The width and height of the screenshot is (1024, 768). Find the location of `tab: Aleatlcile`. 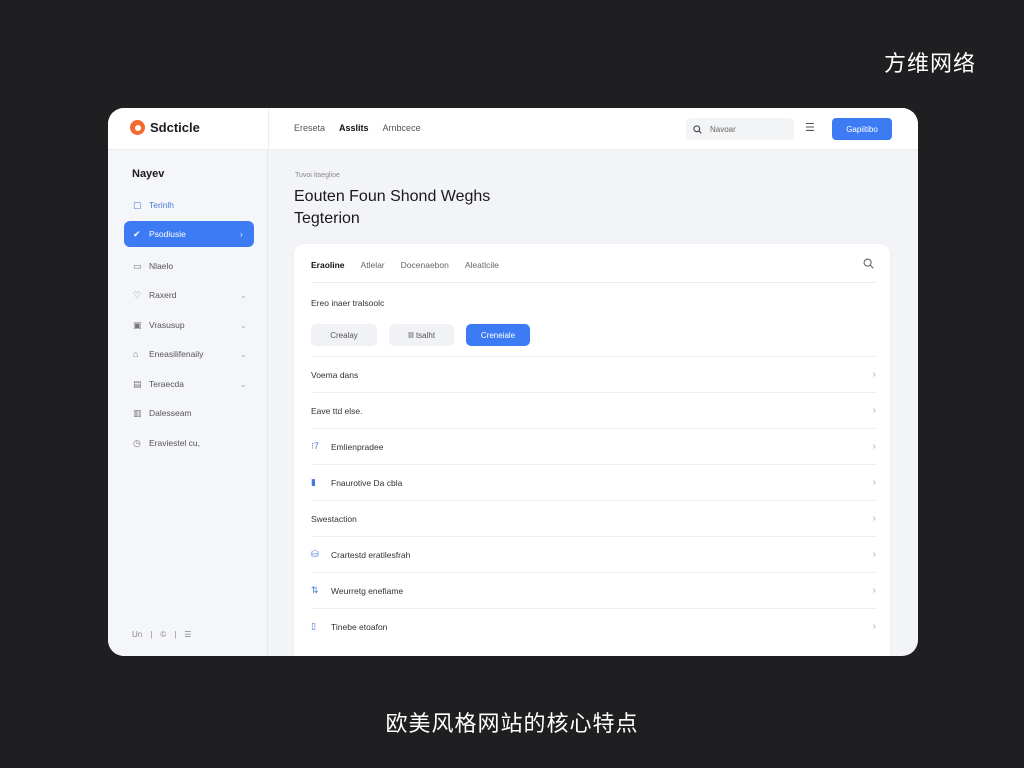

tab: Aleatlcile is located at coordinates (482, 265).